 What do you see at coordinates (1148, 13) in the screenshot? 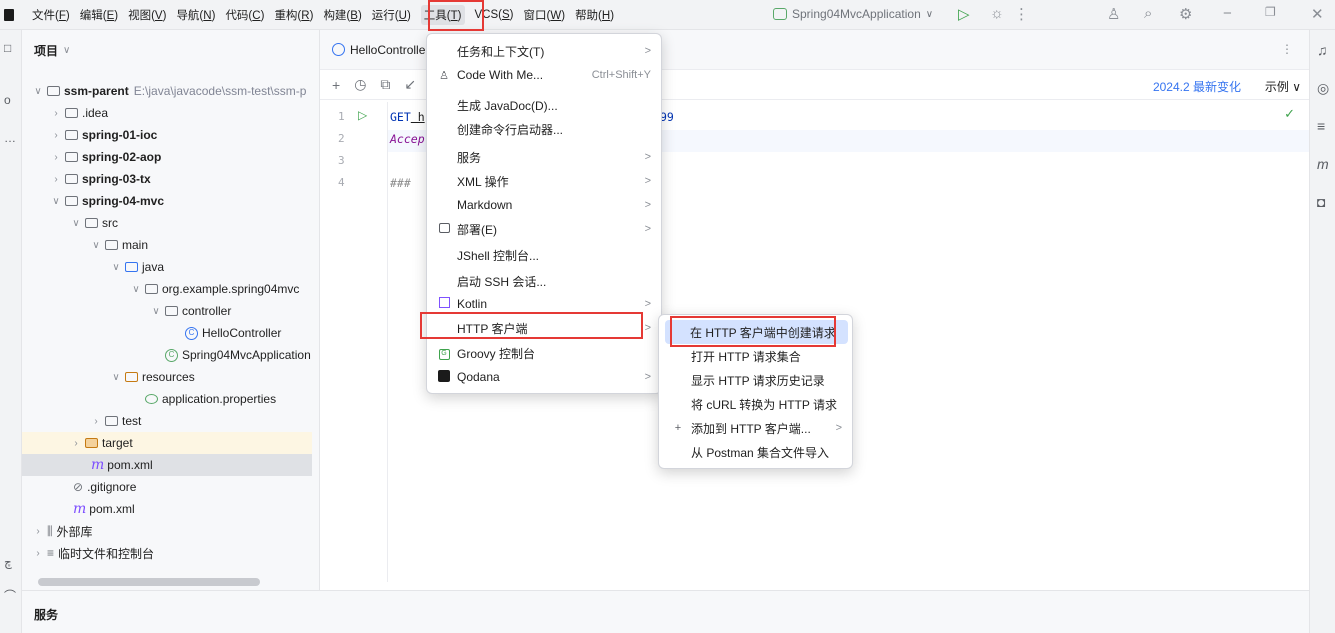
I see `search-icon: ⌕` at bounding box center [1148, 13].